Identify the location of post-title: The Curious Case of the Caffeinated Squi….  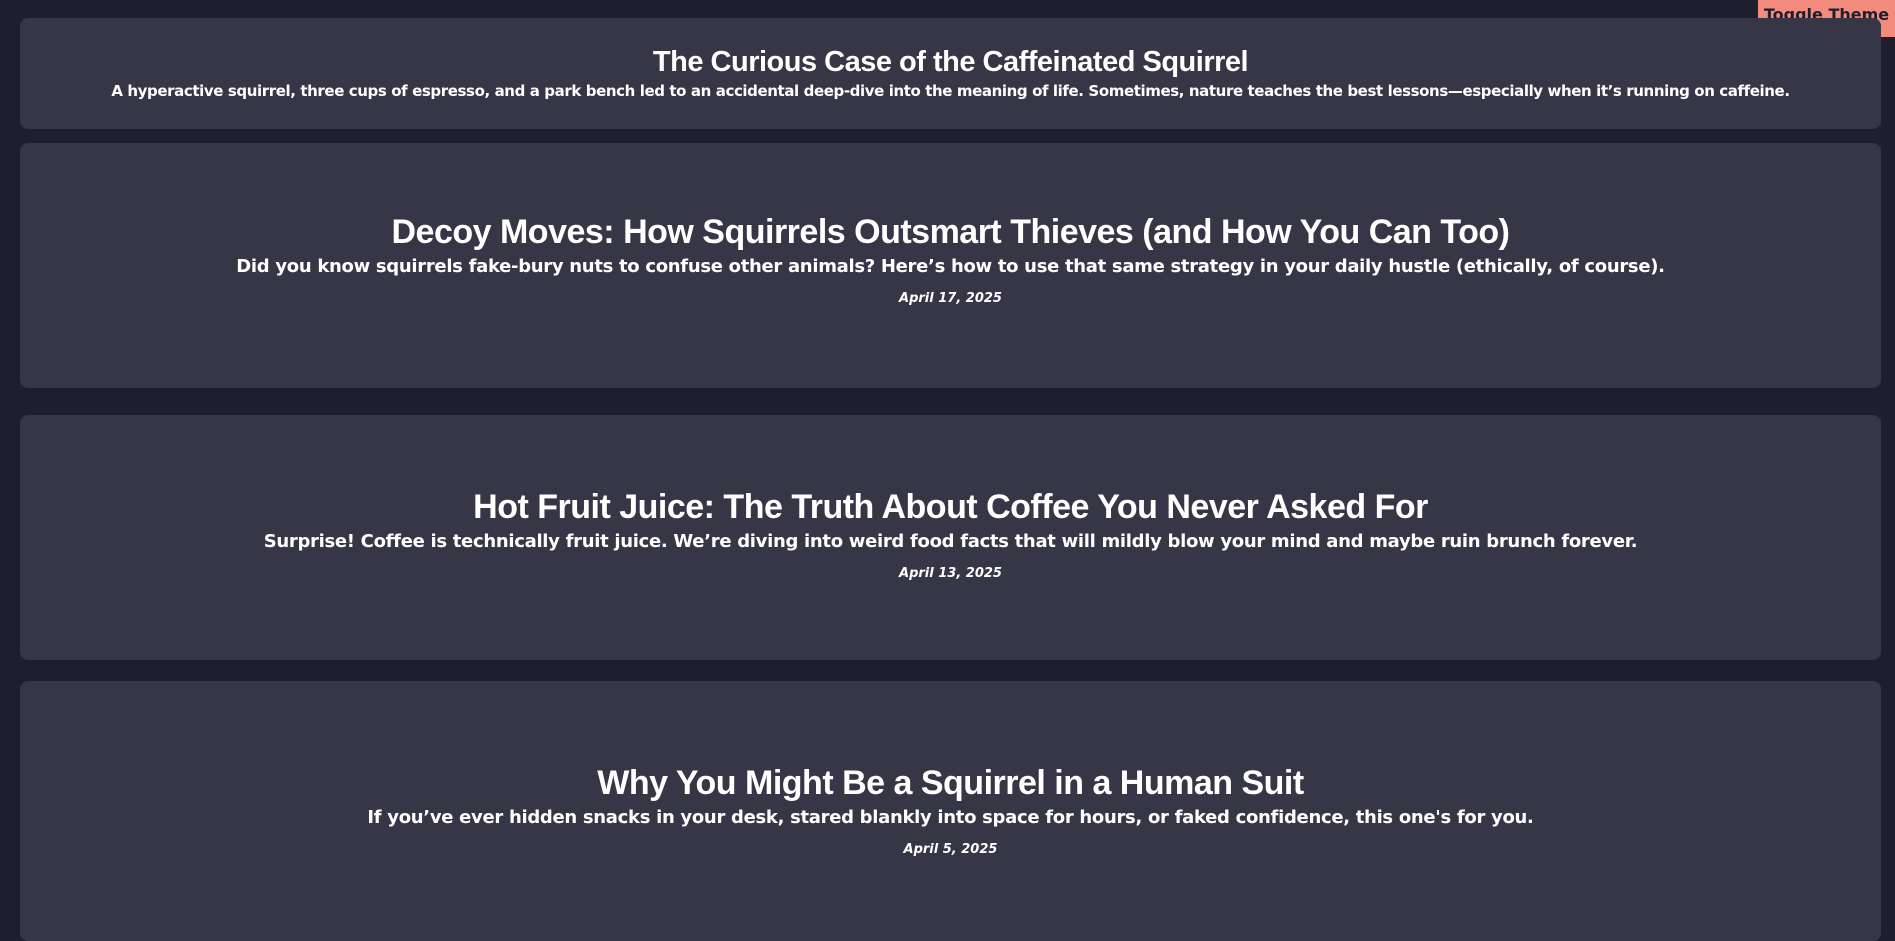
(950, 62).